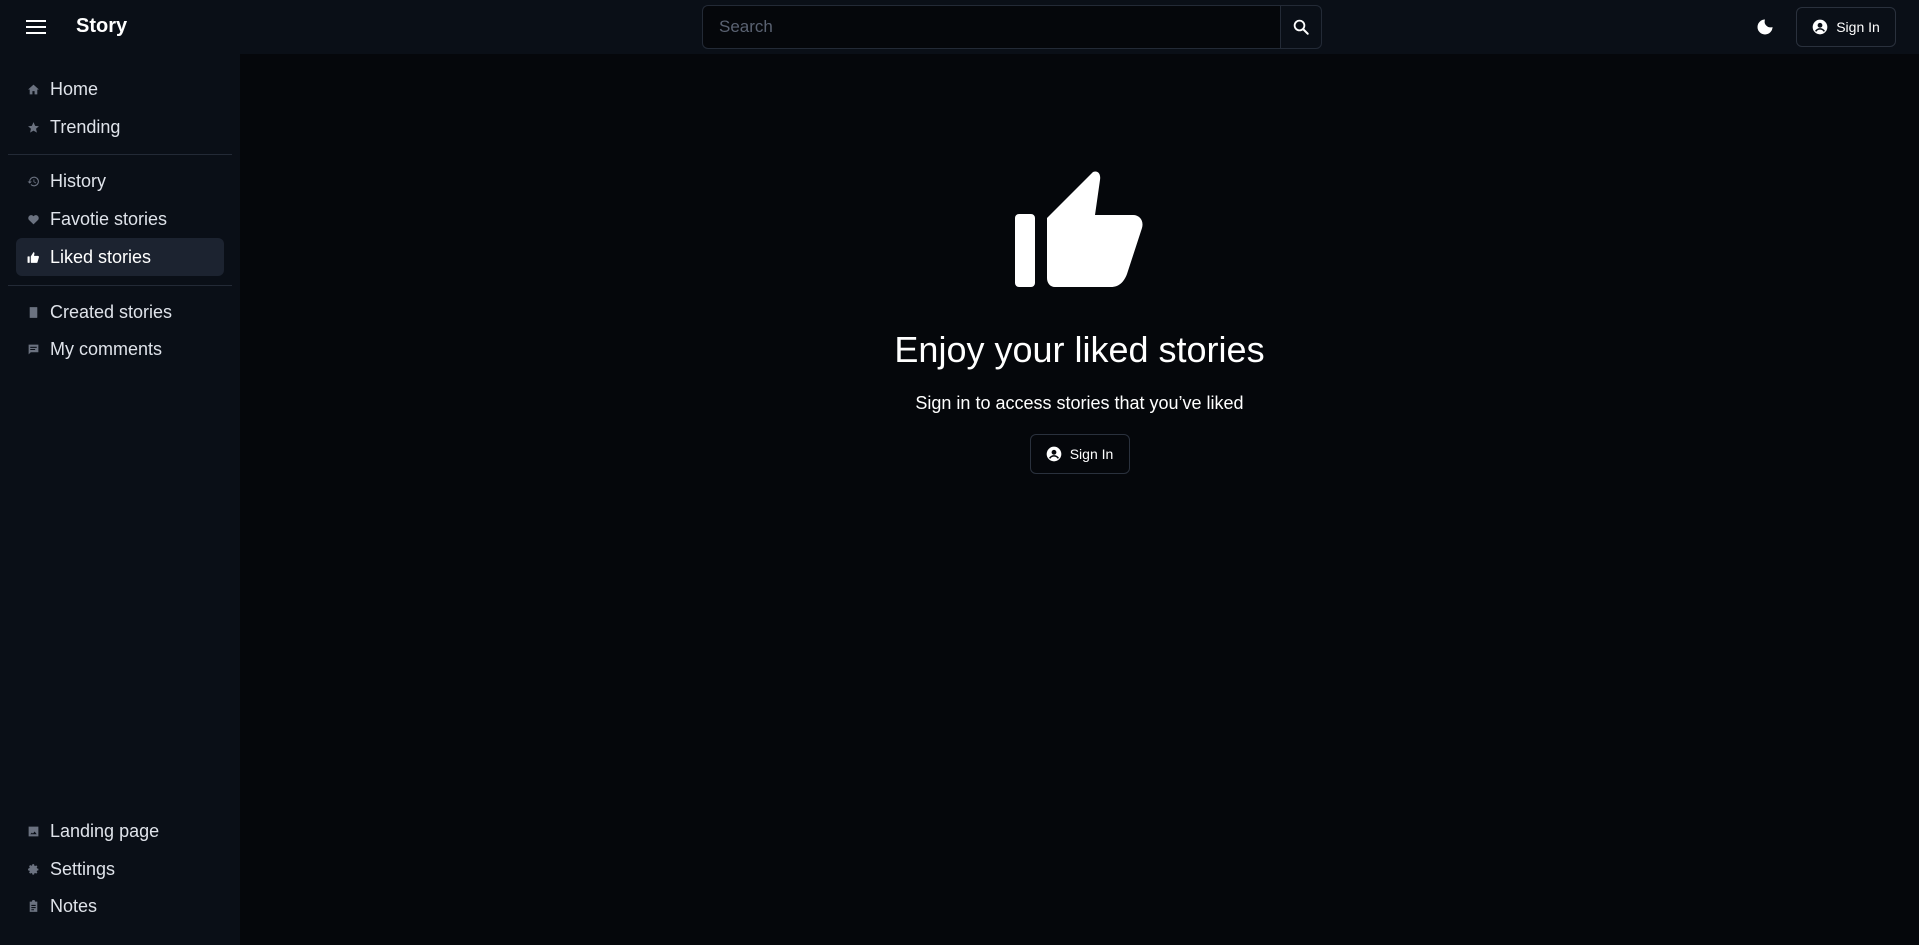 The height and width of the screenshot is (945, 1919). I want to click on theme-toggle-button, so click(1765, 27).